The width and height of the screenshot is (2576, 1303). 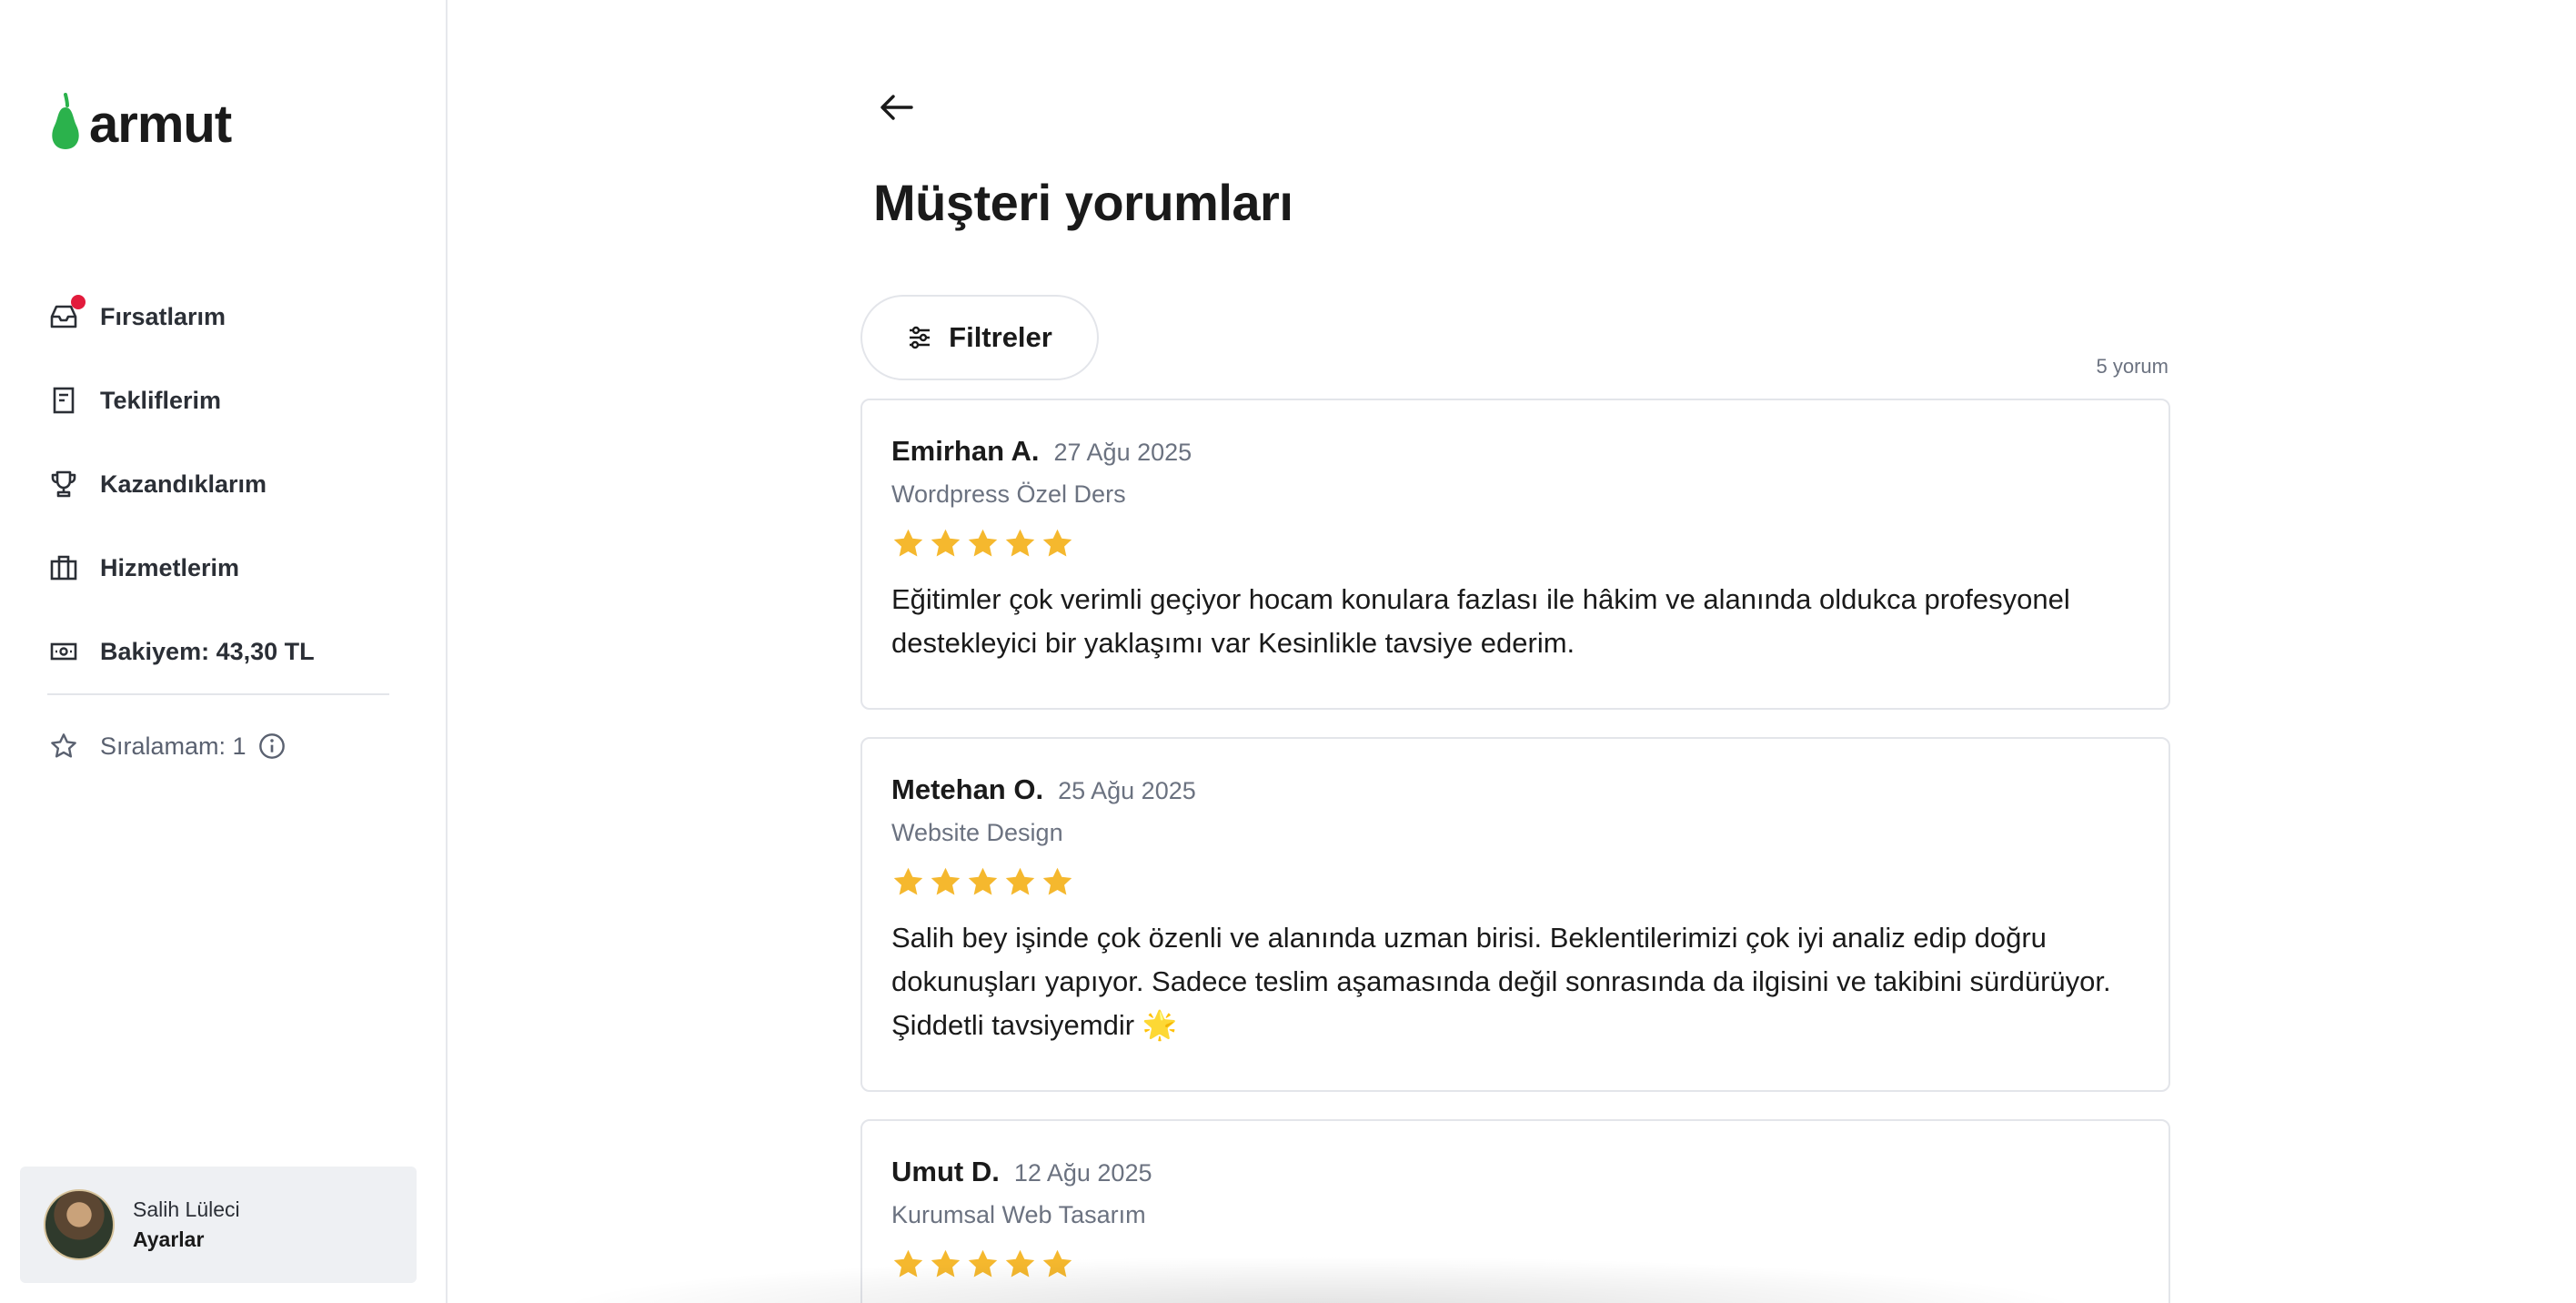 I want to click on settings-link: Ayarlar, so click(x=186, y=1239).